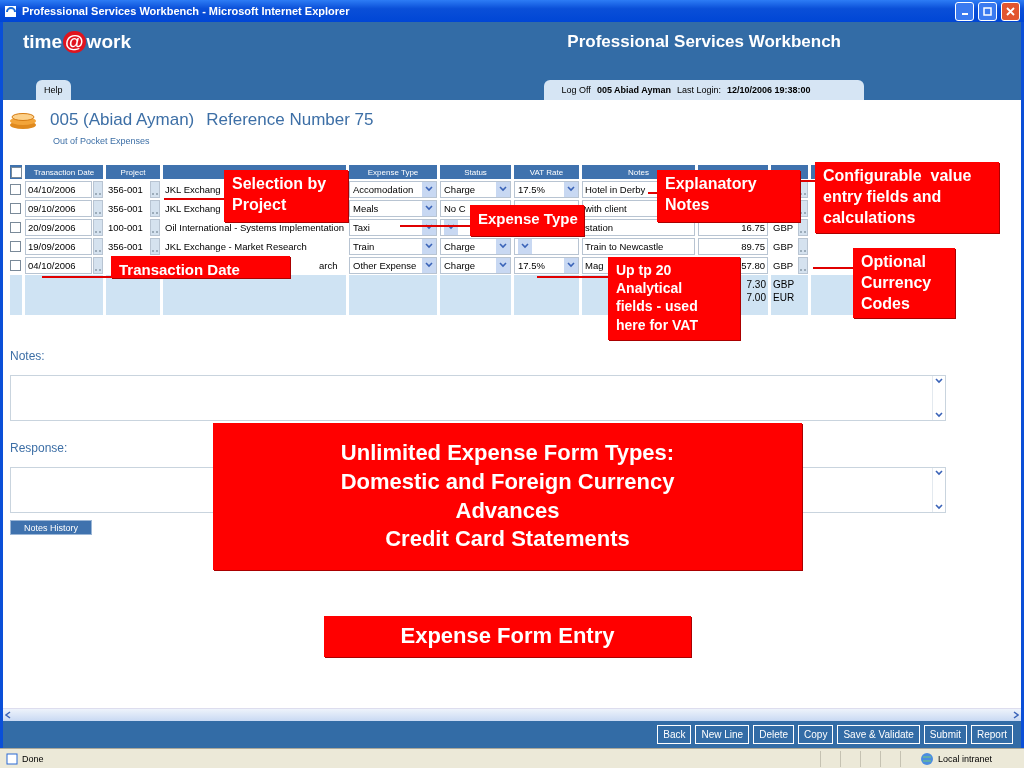  I want to click on annotation-tooltip: Expense Form Entry, so click(507, 636).